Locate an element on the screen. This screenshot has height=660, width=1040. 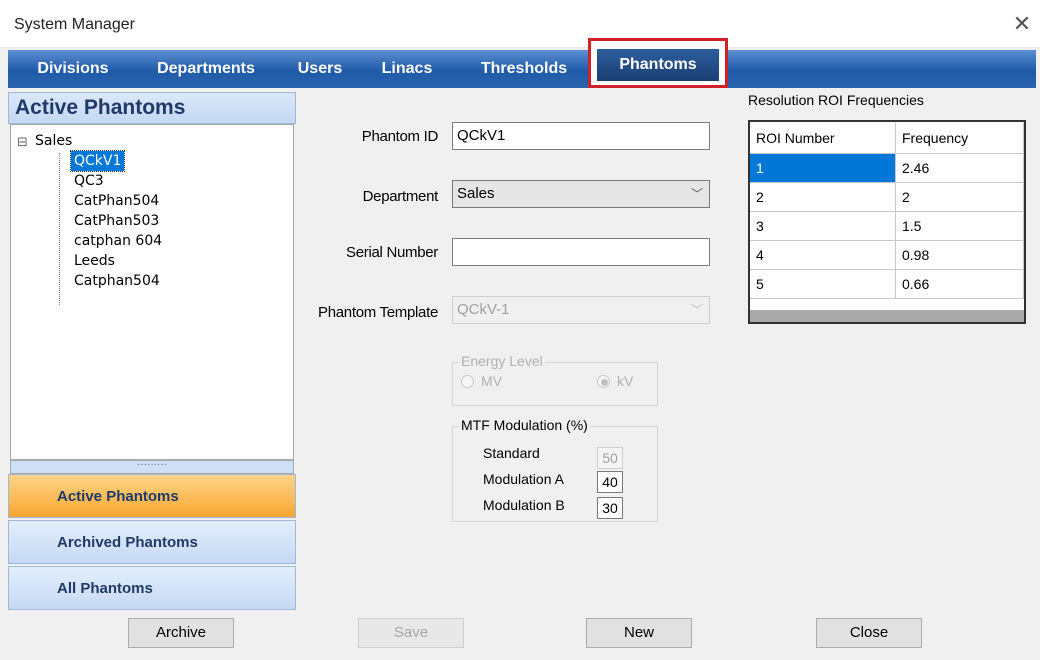
tab-phantoms: Phantoms is located at coordinates (658, 65).